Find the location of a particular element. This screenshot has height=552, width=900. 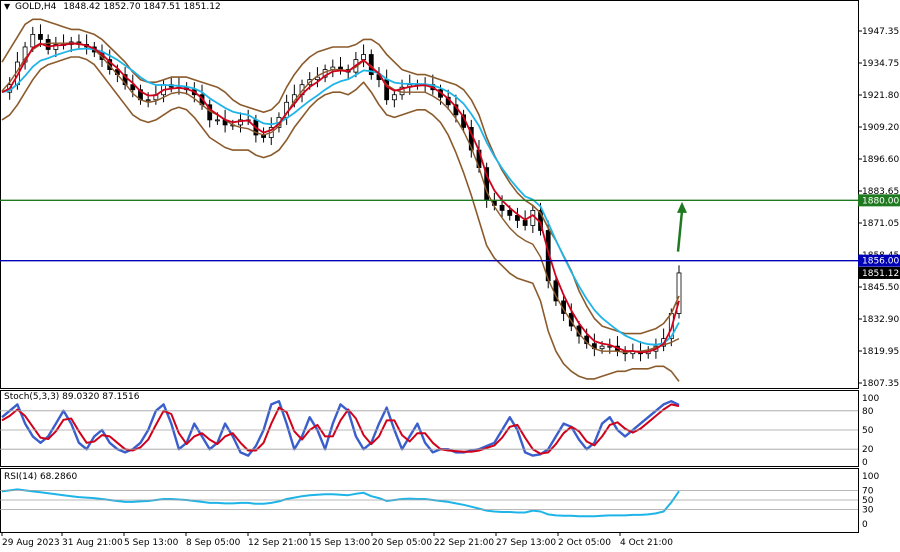

up-arrow-shaft is located at coordinates (680, 231).